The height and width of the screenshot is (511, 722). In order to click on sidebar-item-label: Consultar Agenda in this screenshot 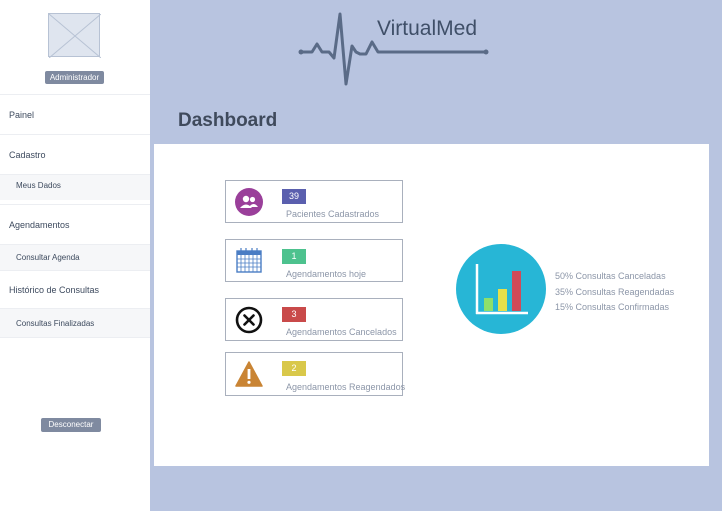, I will do `click(48, 257)`.